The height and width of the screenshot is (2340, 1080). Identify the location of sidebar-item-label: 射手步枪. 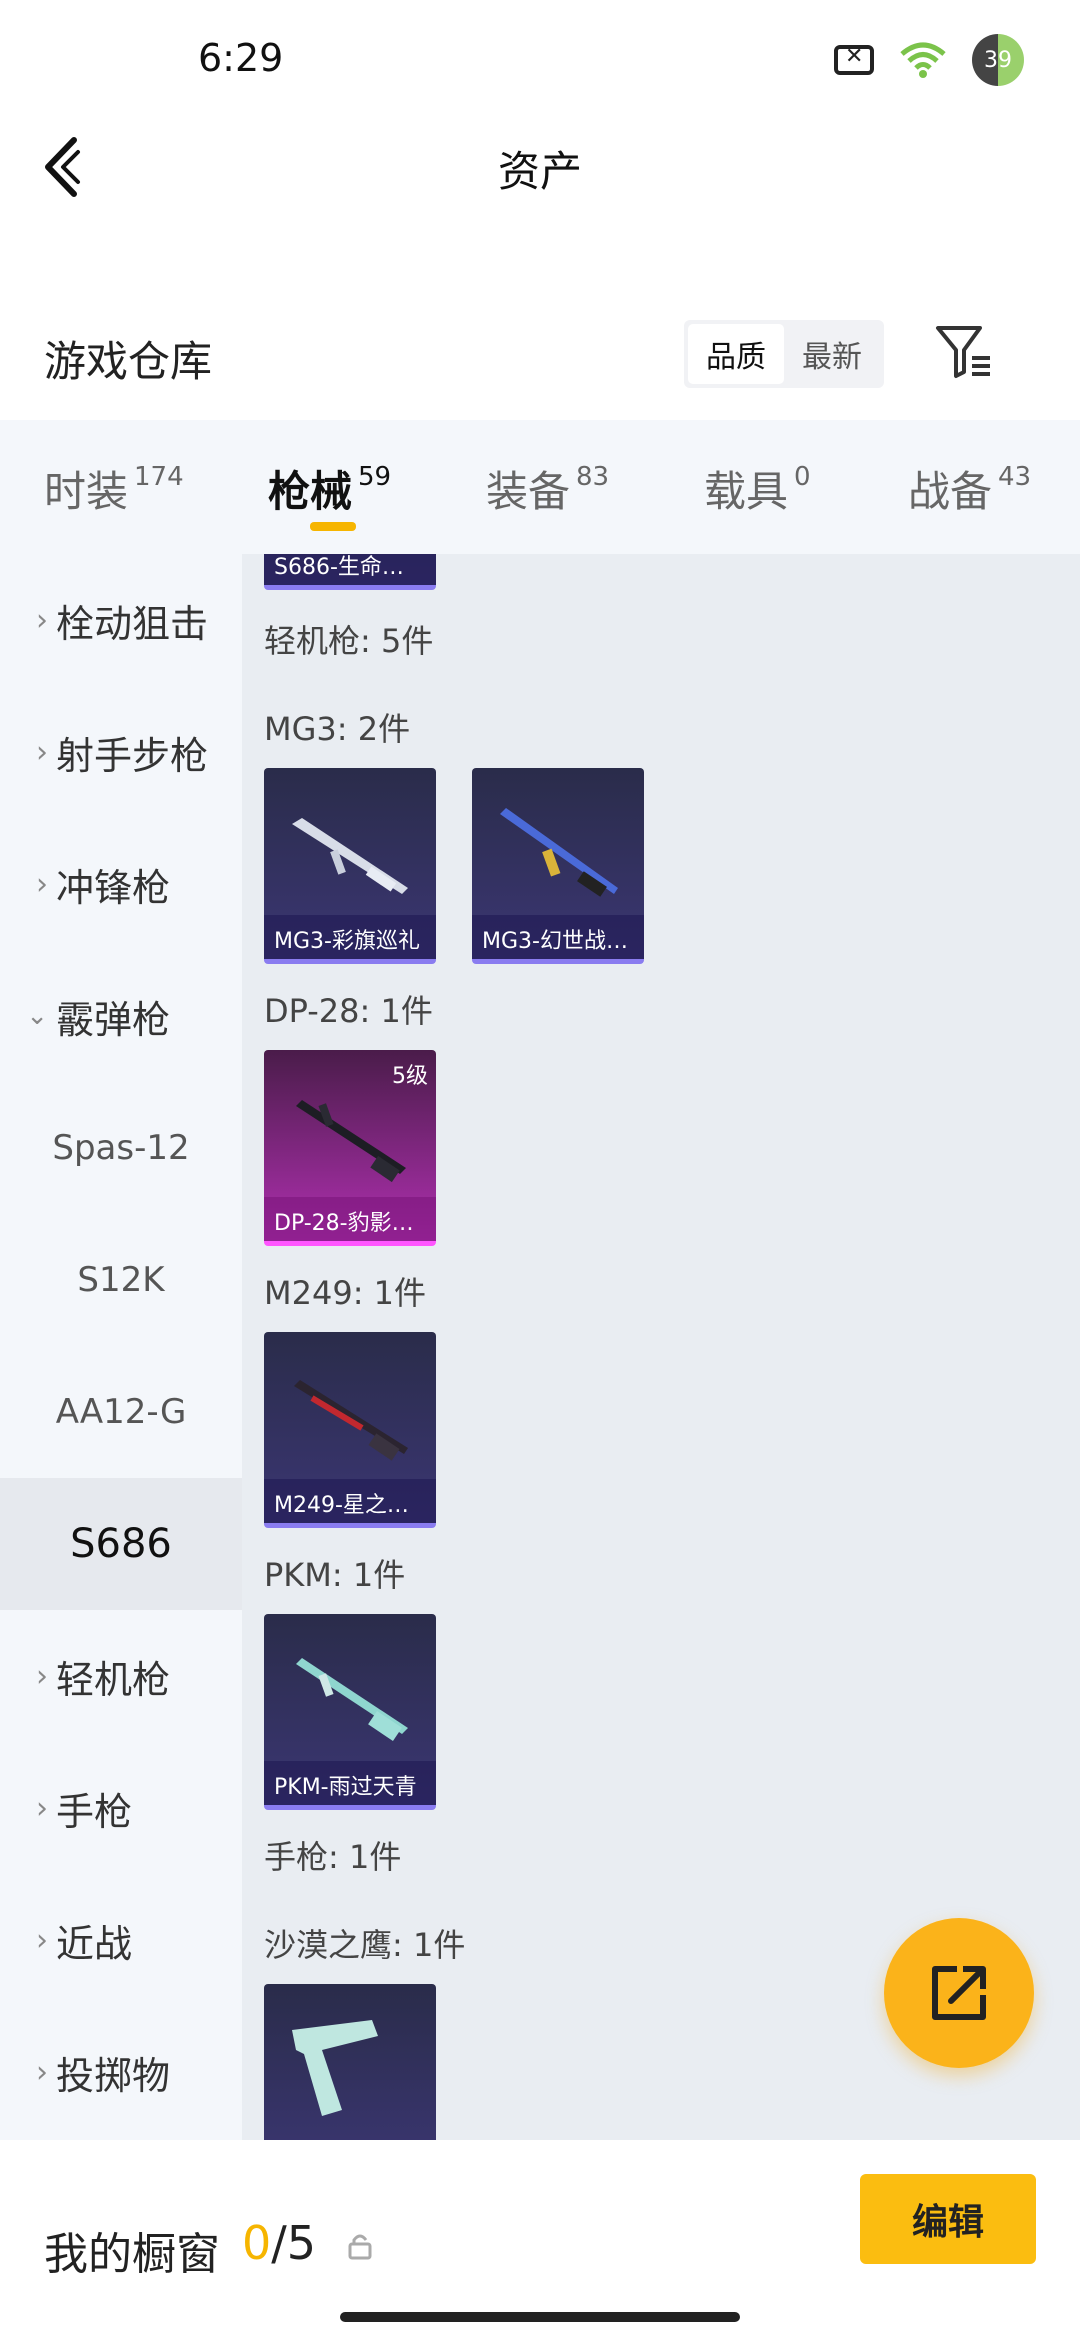
(132, 755).